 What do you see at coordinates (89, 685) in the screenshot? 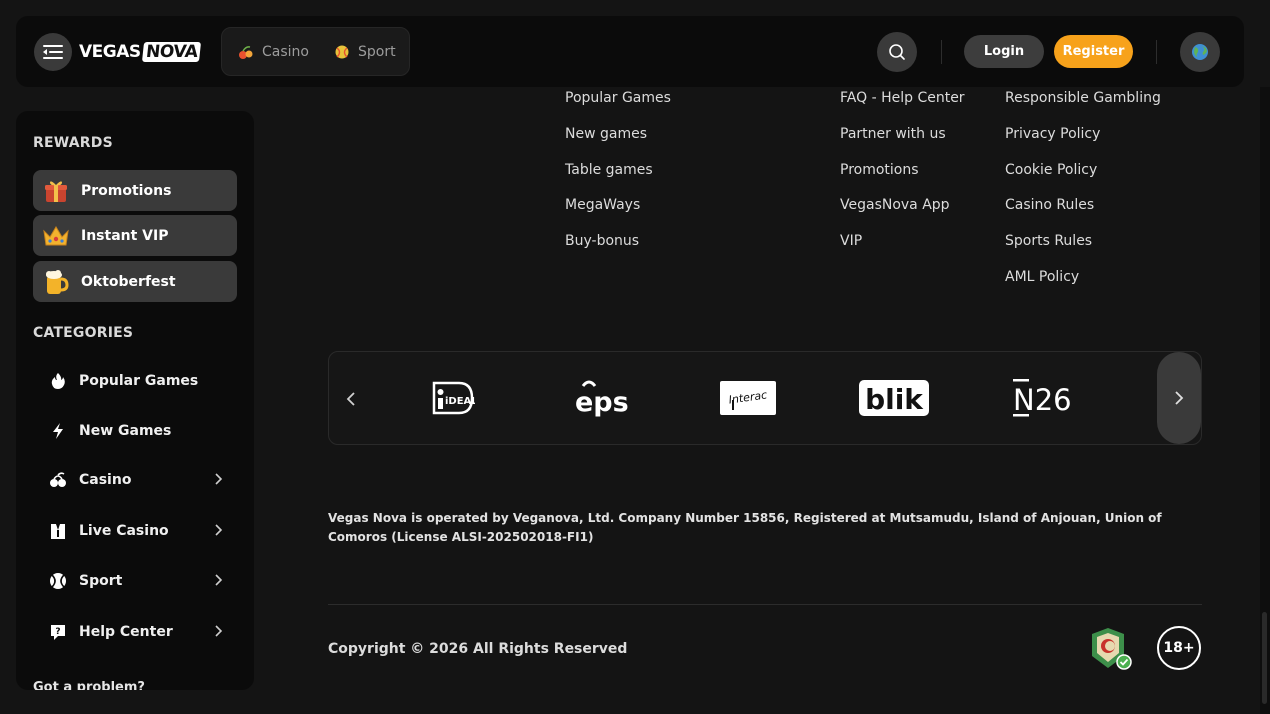
I see `problem-label: Got a problem?` at bounding box center [89, 685].